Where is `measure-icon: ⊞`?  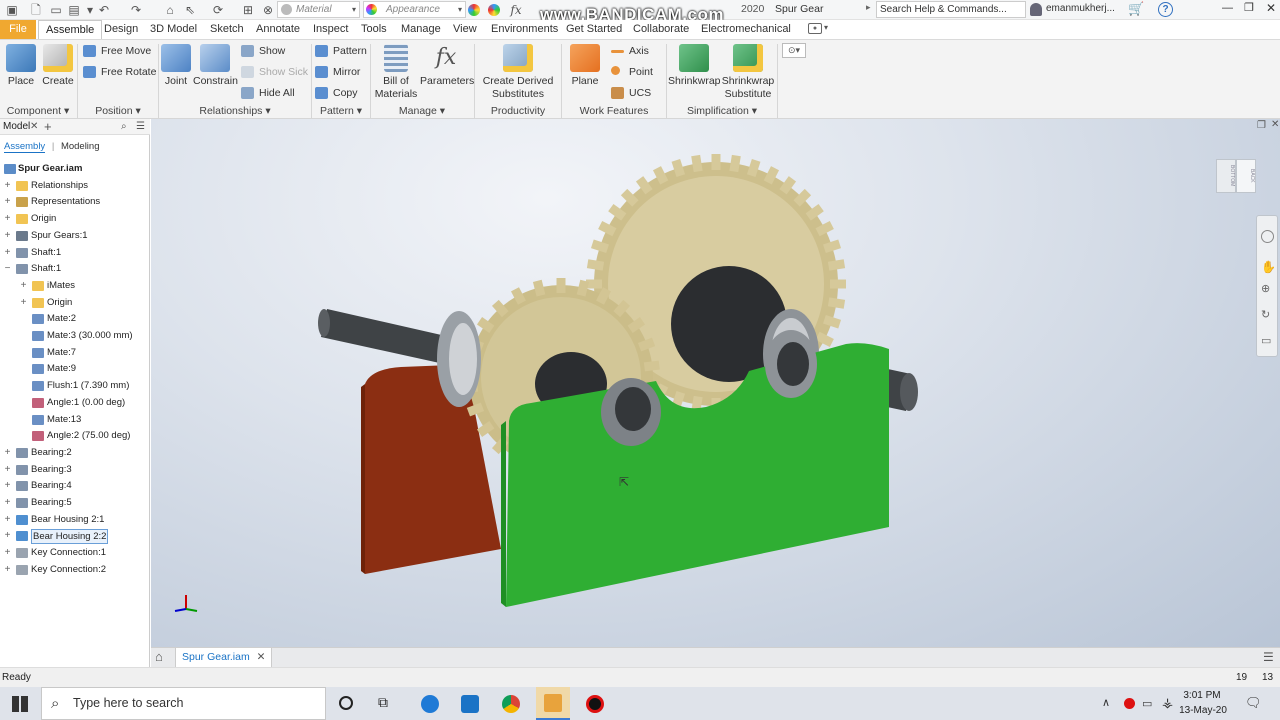 measure-icon: ⊞ is located at coordinates (248, 10).